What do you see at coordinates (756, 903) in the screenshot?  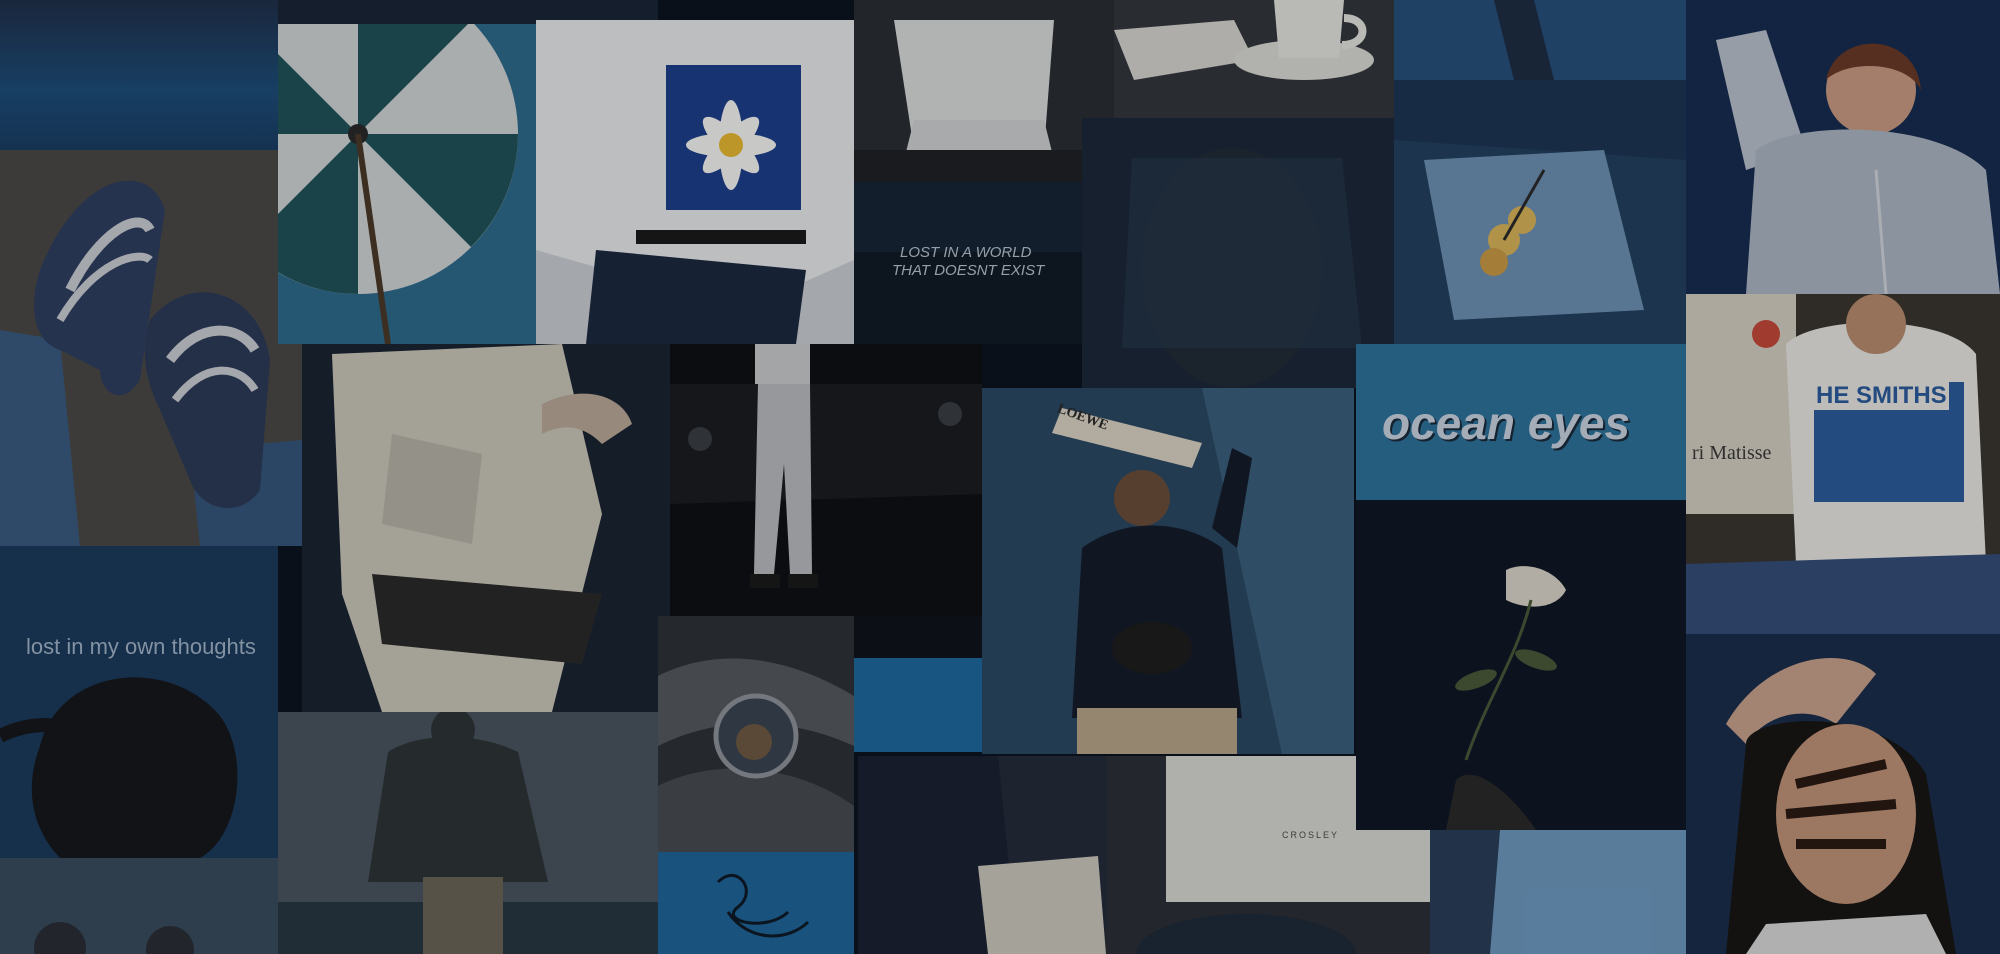 I see `blue-line-art-tile` at bounding box center [756, 903].